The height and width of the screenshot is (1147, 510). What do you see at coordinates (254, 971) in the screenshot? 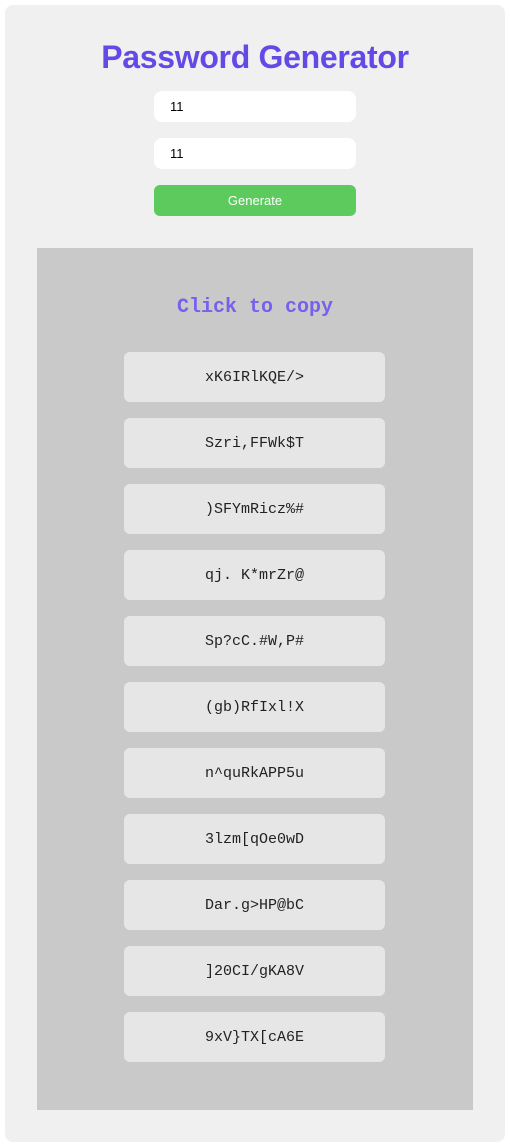
I see `password-item: ]20CI/gKA8V` at bounding box center [254, 971].